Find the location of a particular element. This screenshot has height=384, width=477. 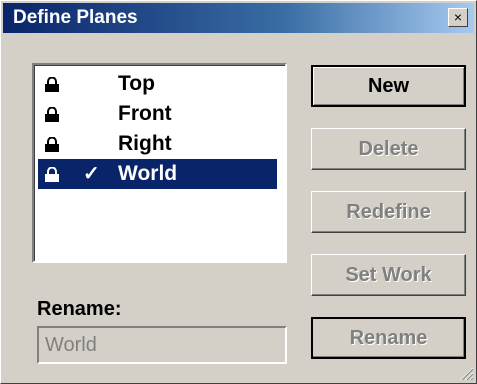

list-item: Front is located at coordinates (157, 114).